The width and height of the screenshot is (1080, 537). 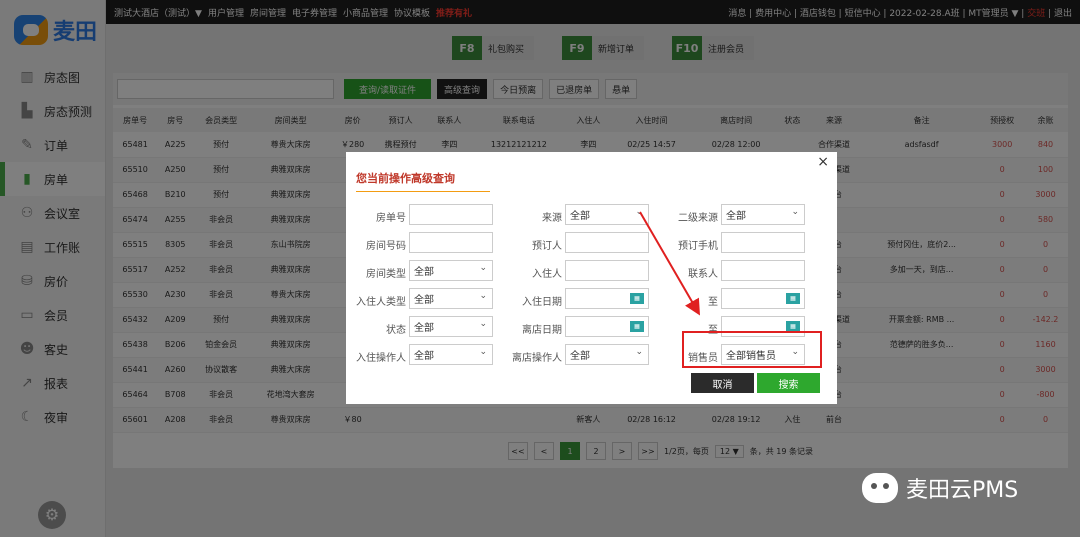 I want to click on field-label: 二级来源, so click(x=698, y=218).